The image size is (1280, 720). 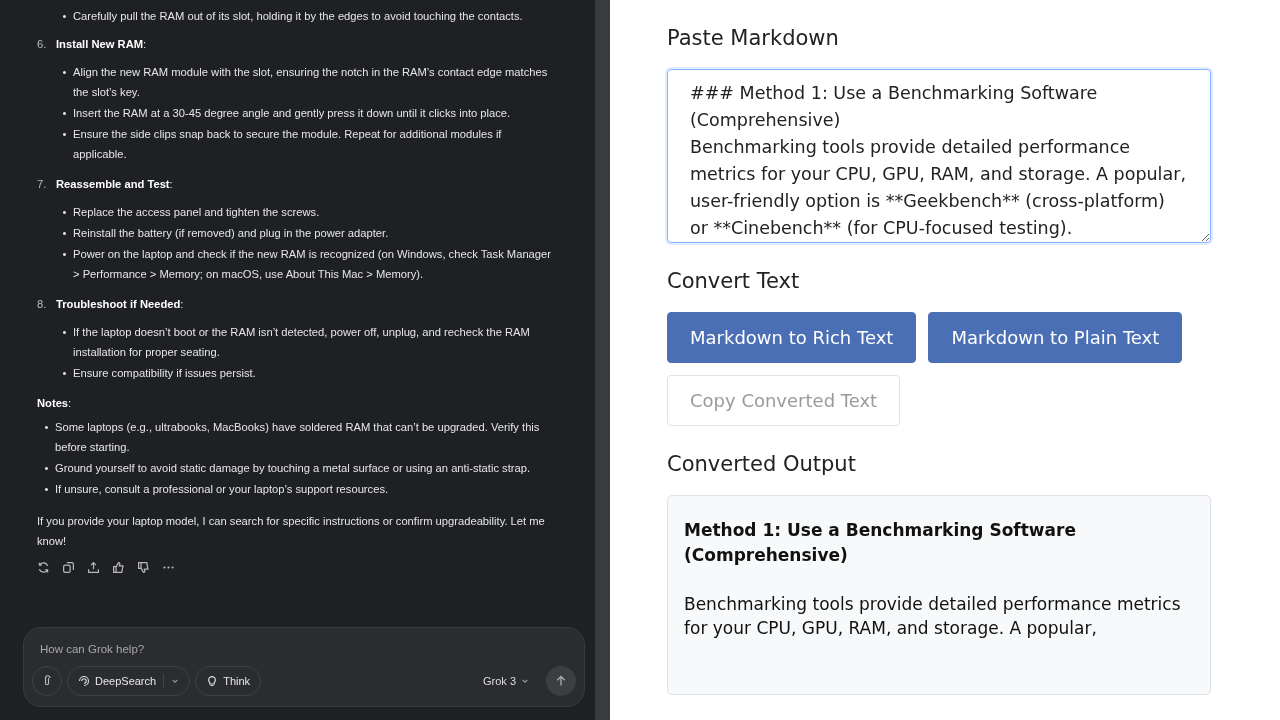 What do you see at coordinates (120, 304) in the screenshot?
I see `step-title: Troubleshoot if Needed:` at bounding box center [120, 304].